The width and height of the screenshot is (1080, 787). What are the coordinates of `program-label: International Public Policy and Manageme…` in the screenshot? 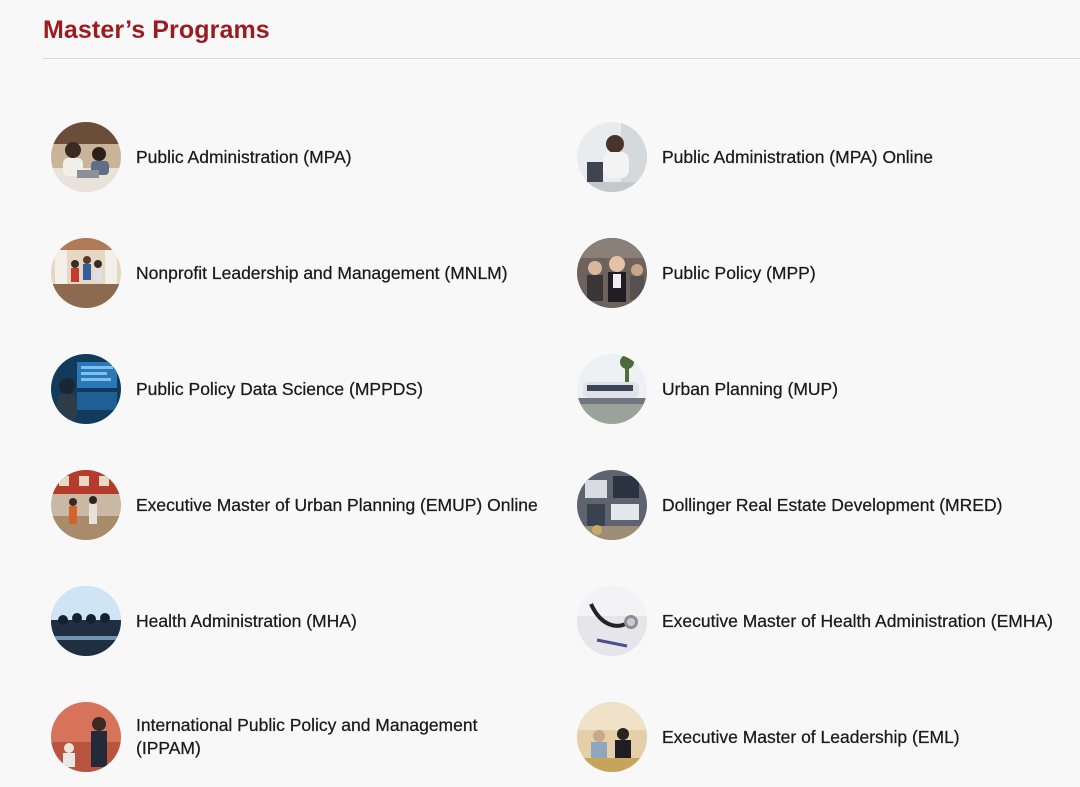 It's located at (307, 736).